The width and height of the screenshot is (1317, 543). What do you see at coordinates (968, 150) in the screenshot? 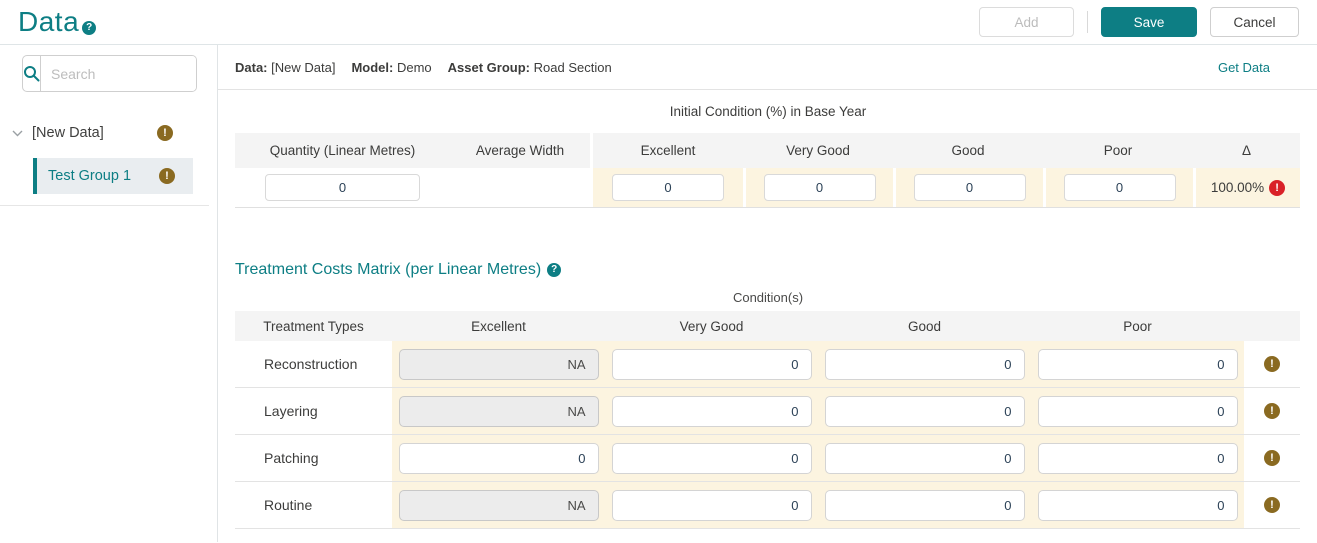
I see `column-header-good: Good` at bounding box center [968, 150].